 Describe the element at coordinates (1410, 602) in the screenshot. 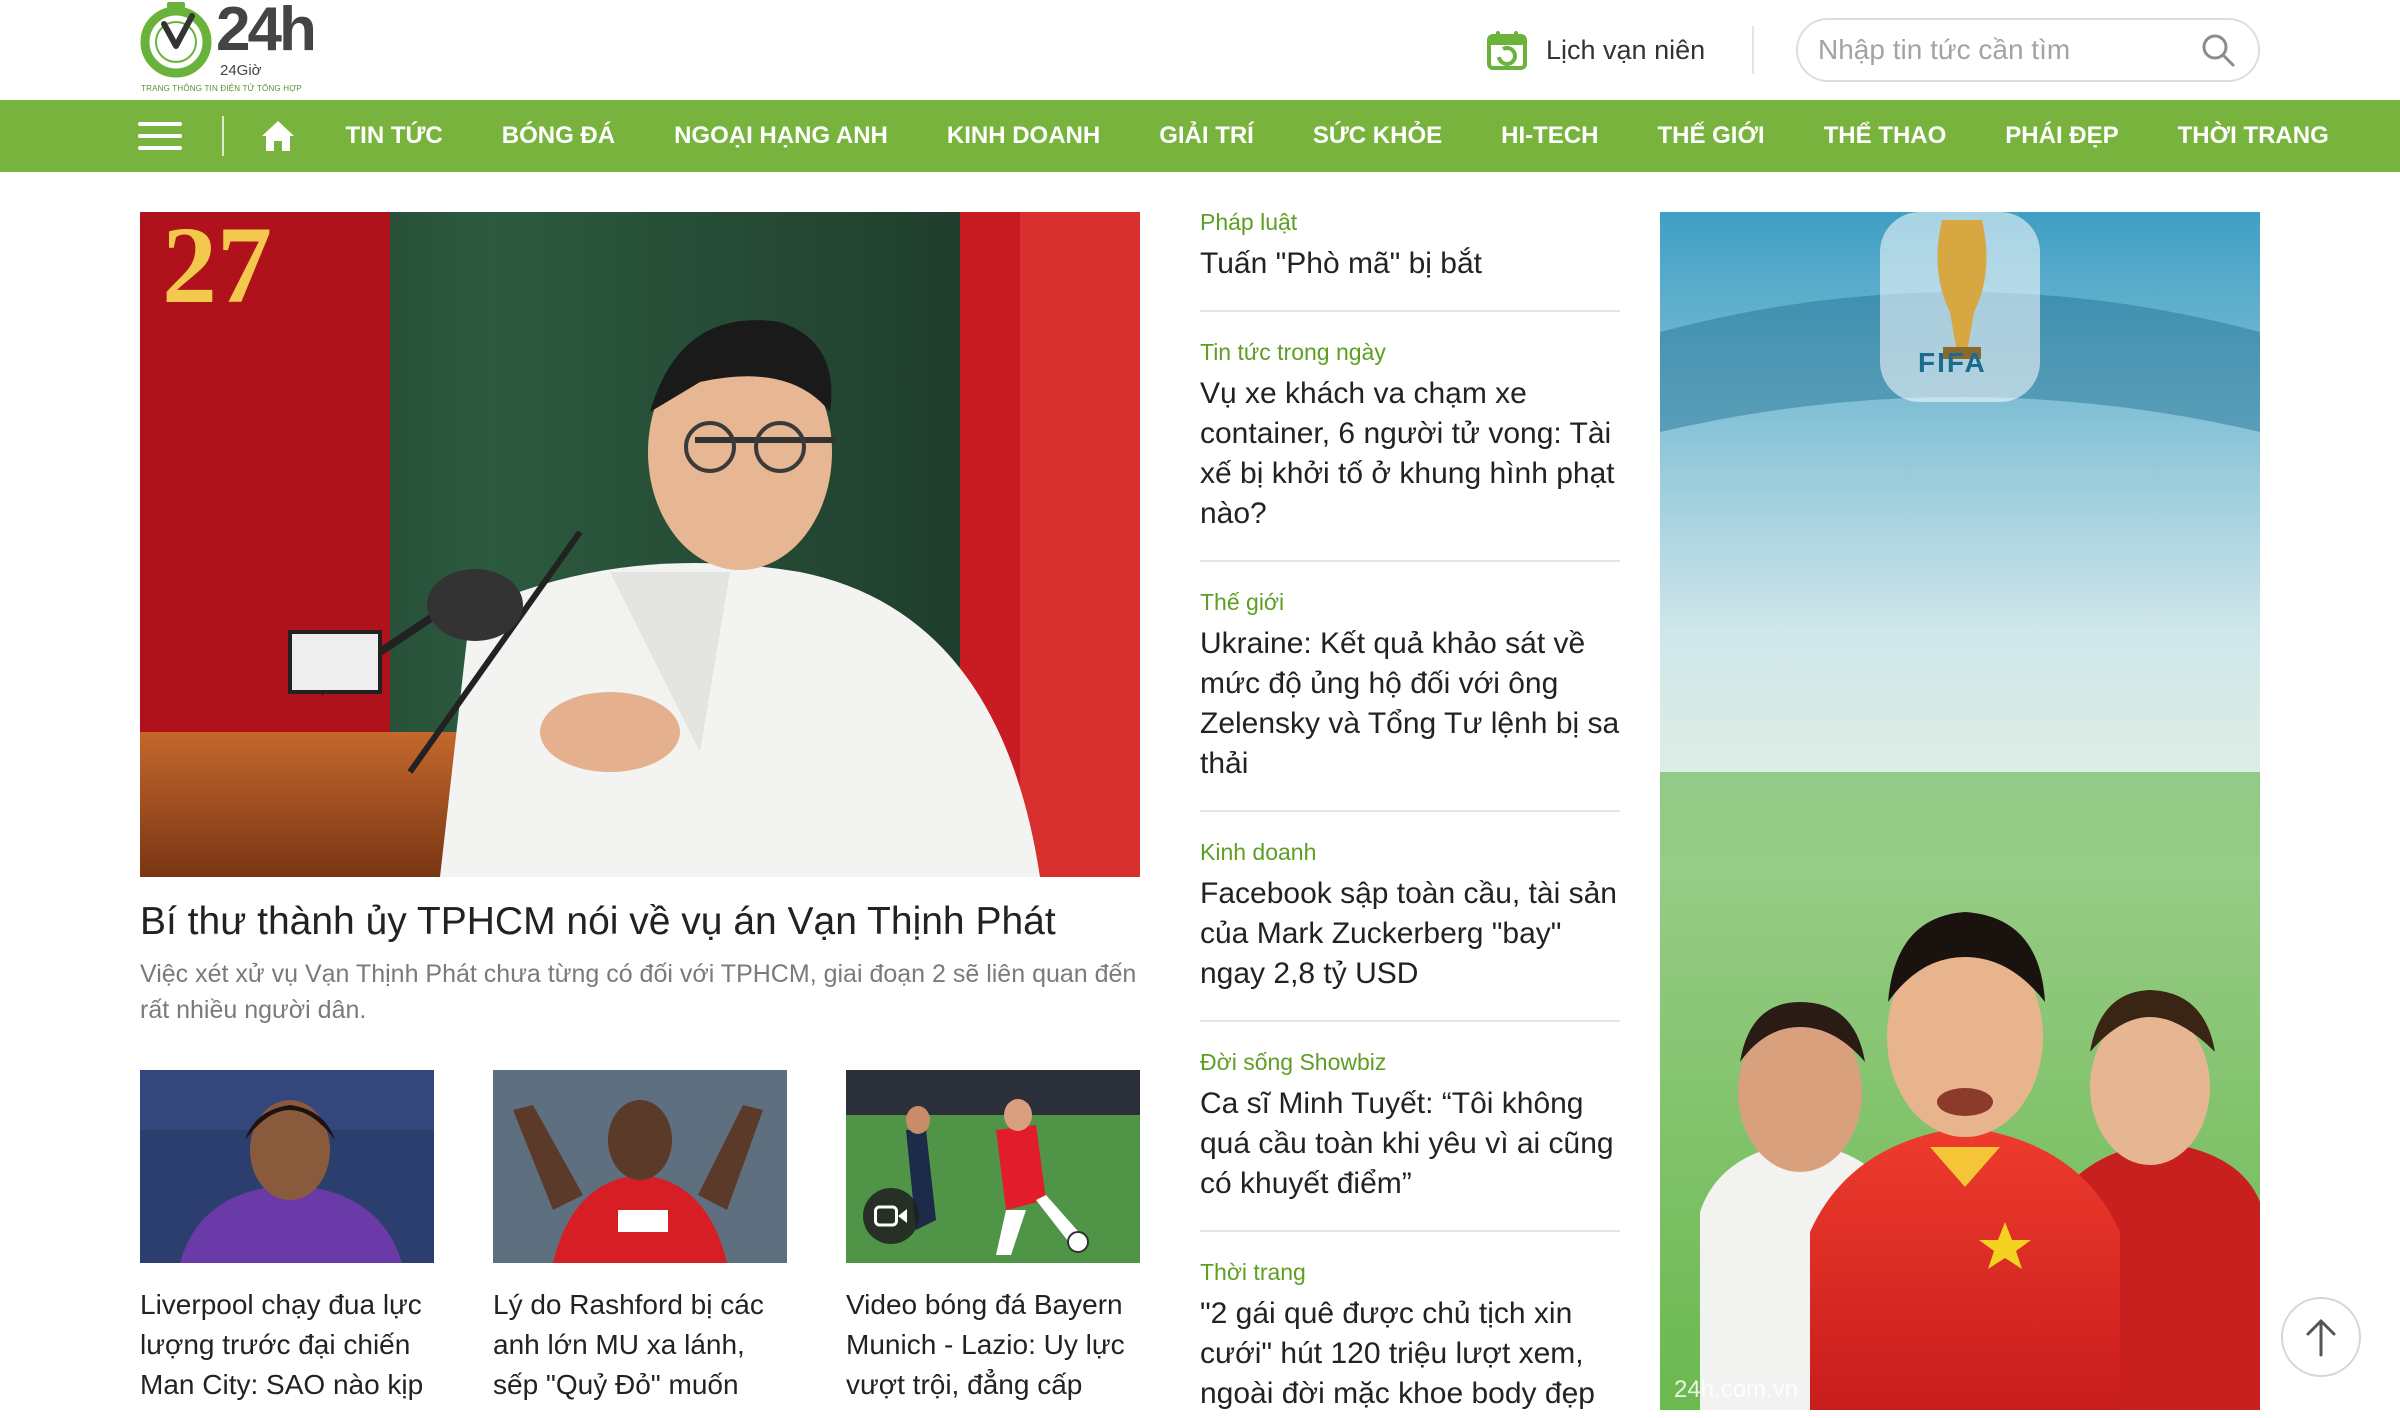

I see `side-category: Thế giới` at that location.